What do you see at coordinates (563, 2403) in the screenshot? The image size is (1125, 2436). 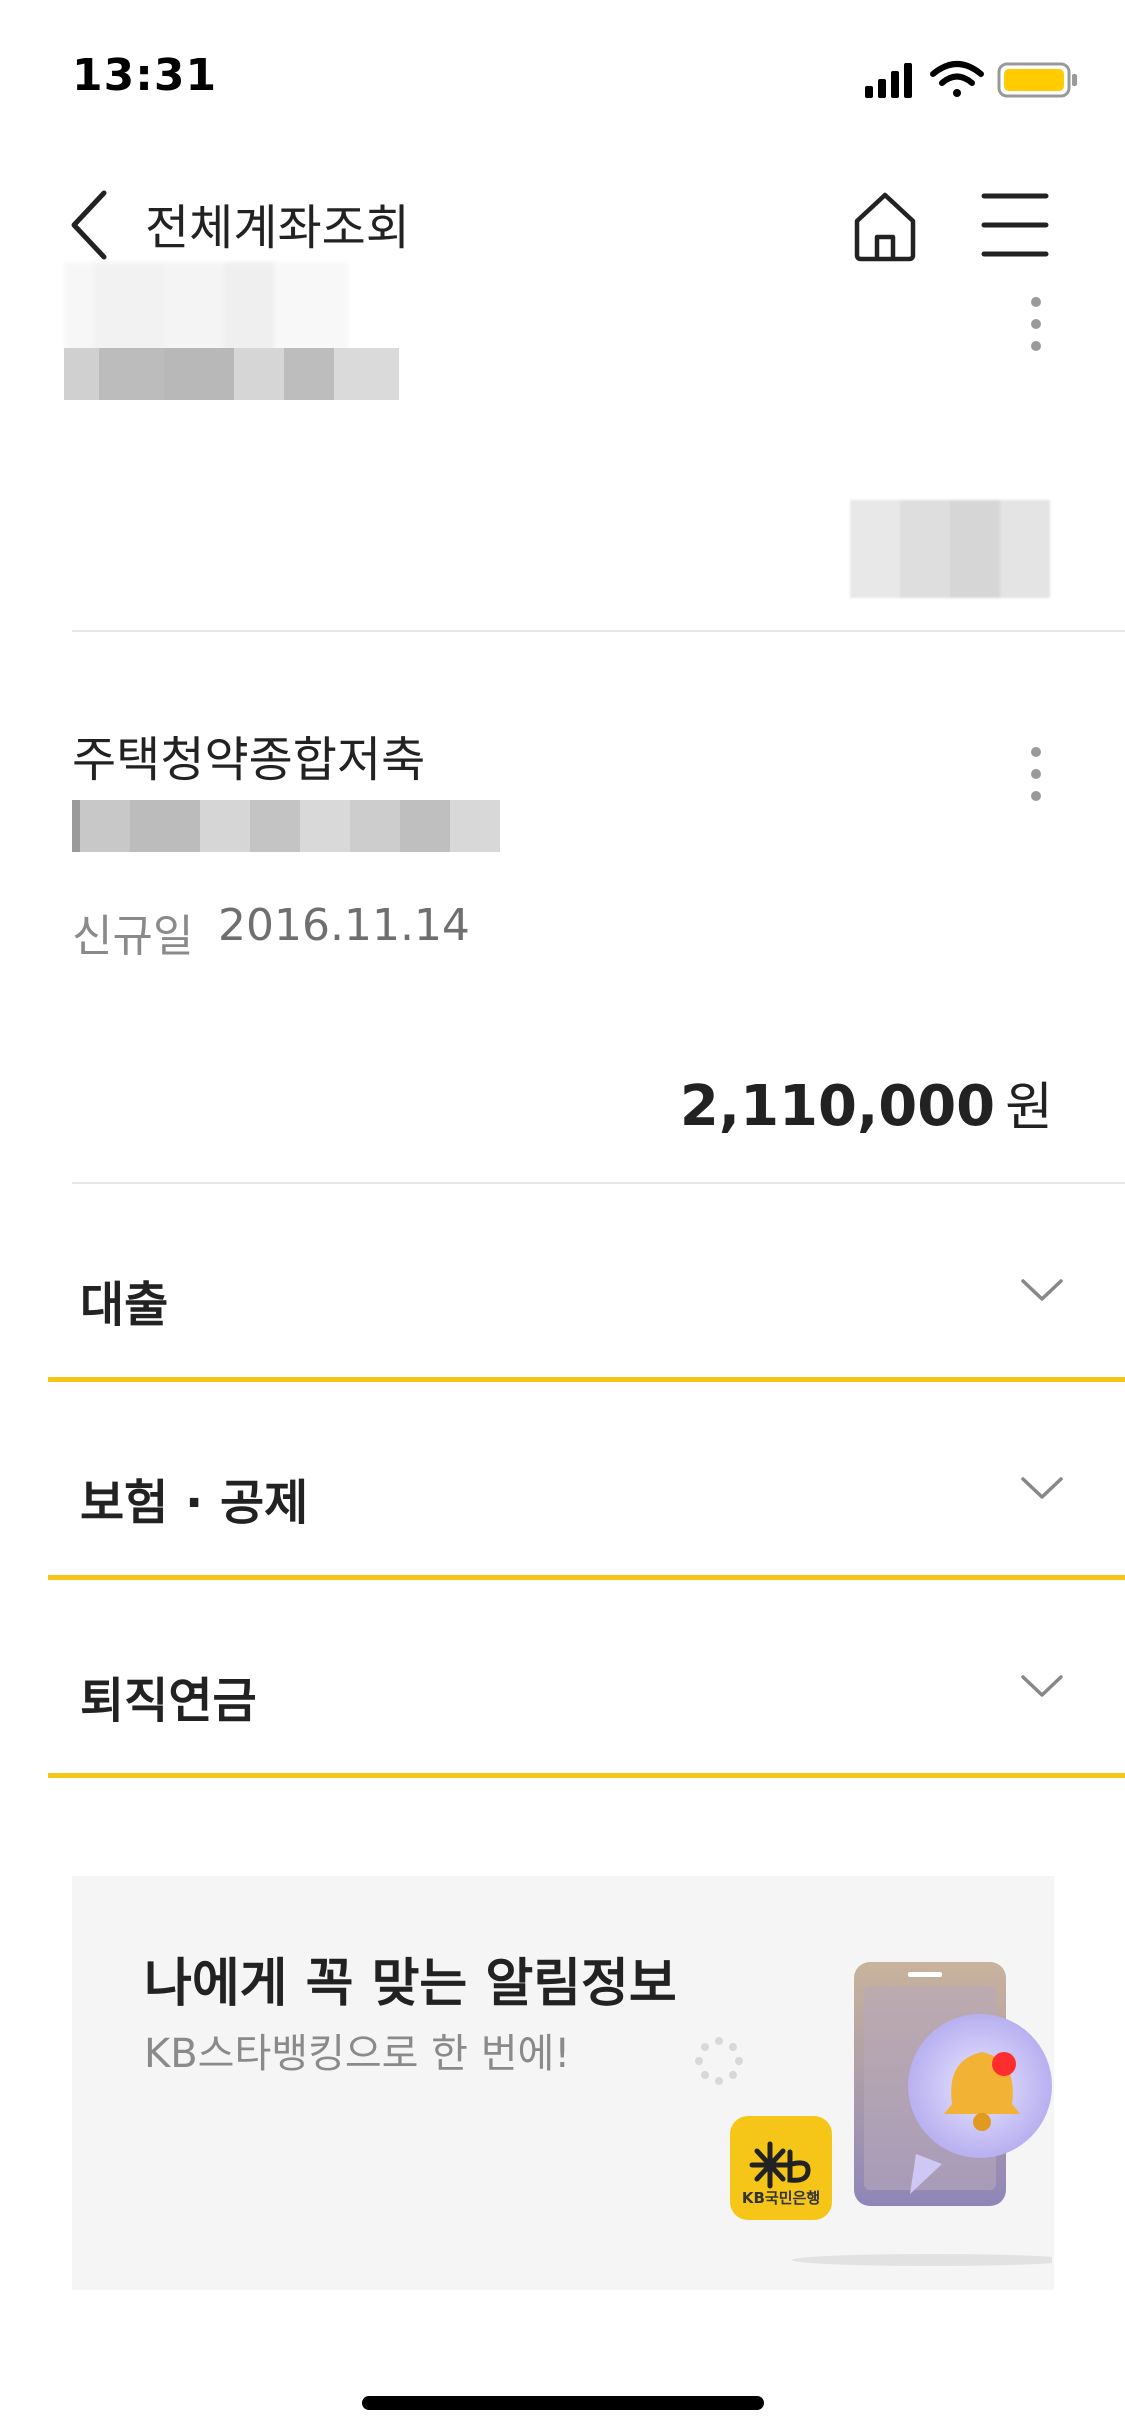 I see `home-indicator` at bounding box center [563, 2403].